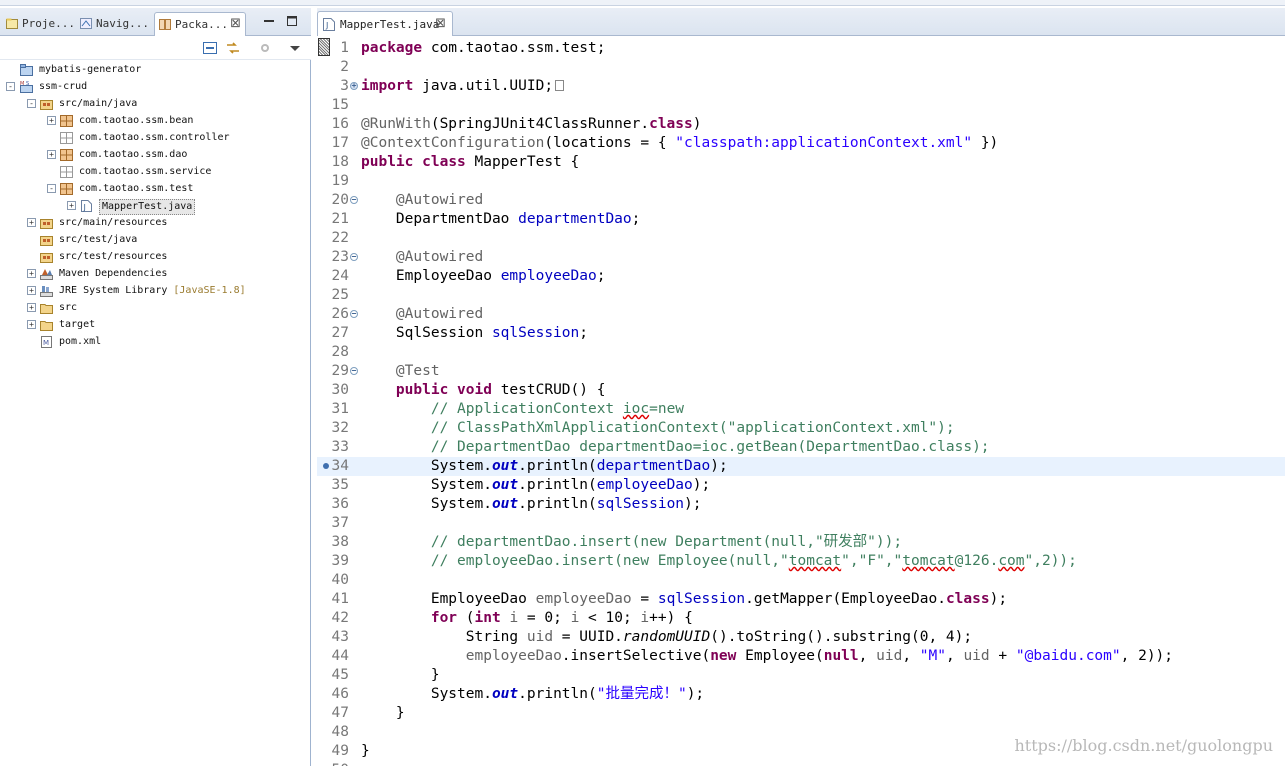  What do you see at coordinates (155, 104) in the screenshot?
I see `tree-item: - src/main/java` at bounding box center [155, 104].